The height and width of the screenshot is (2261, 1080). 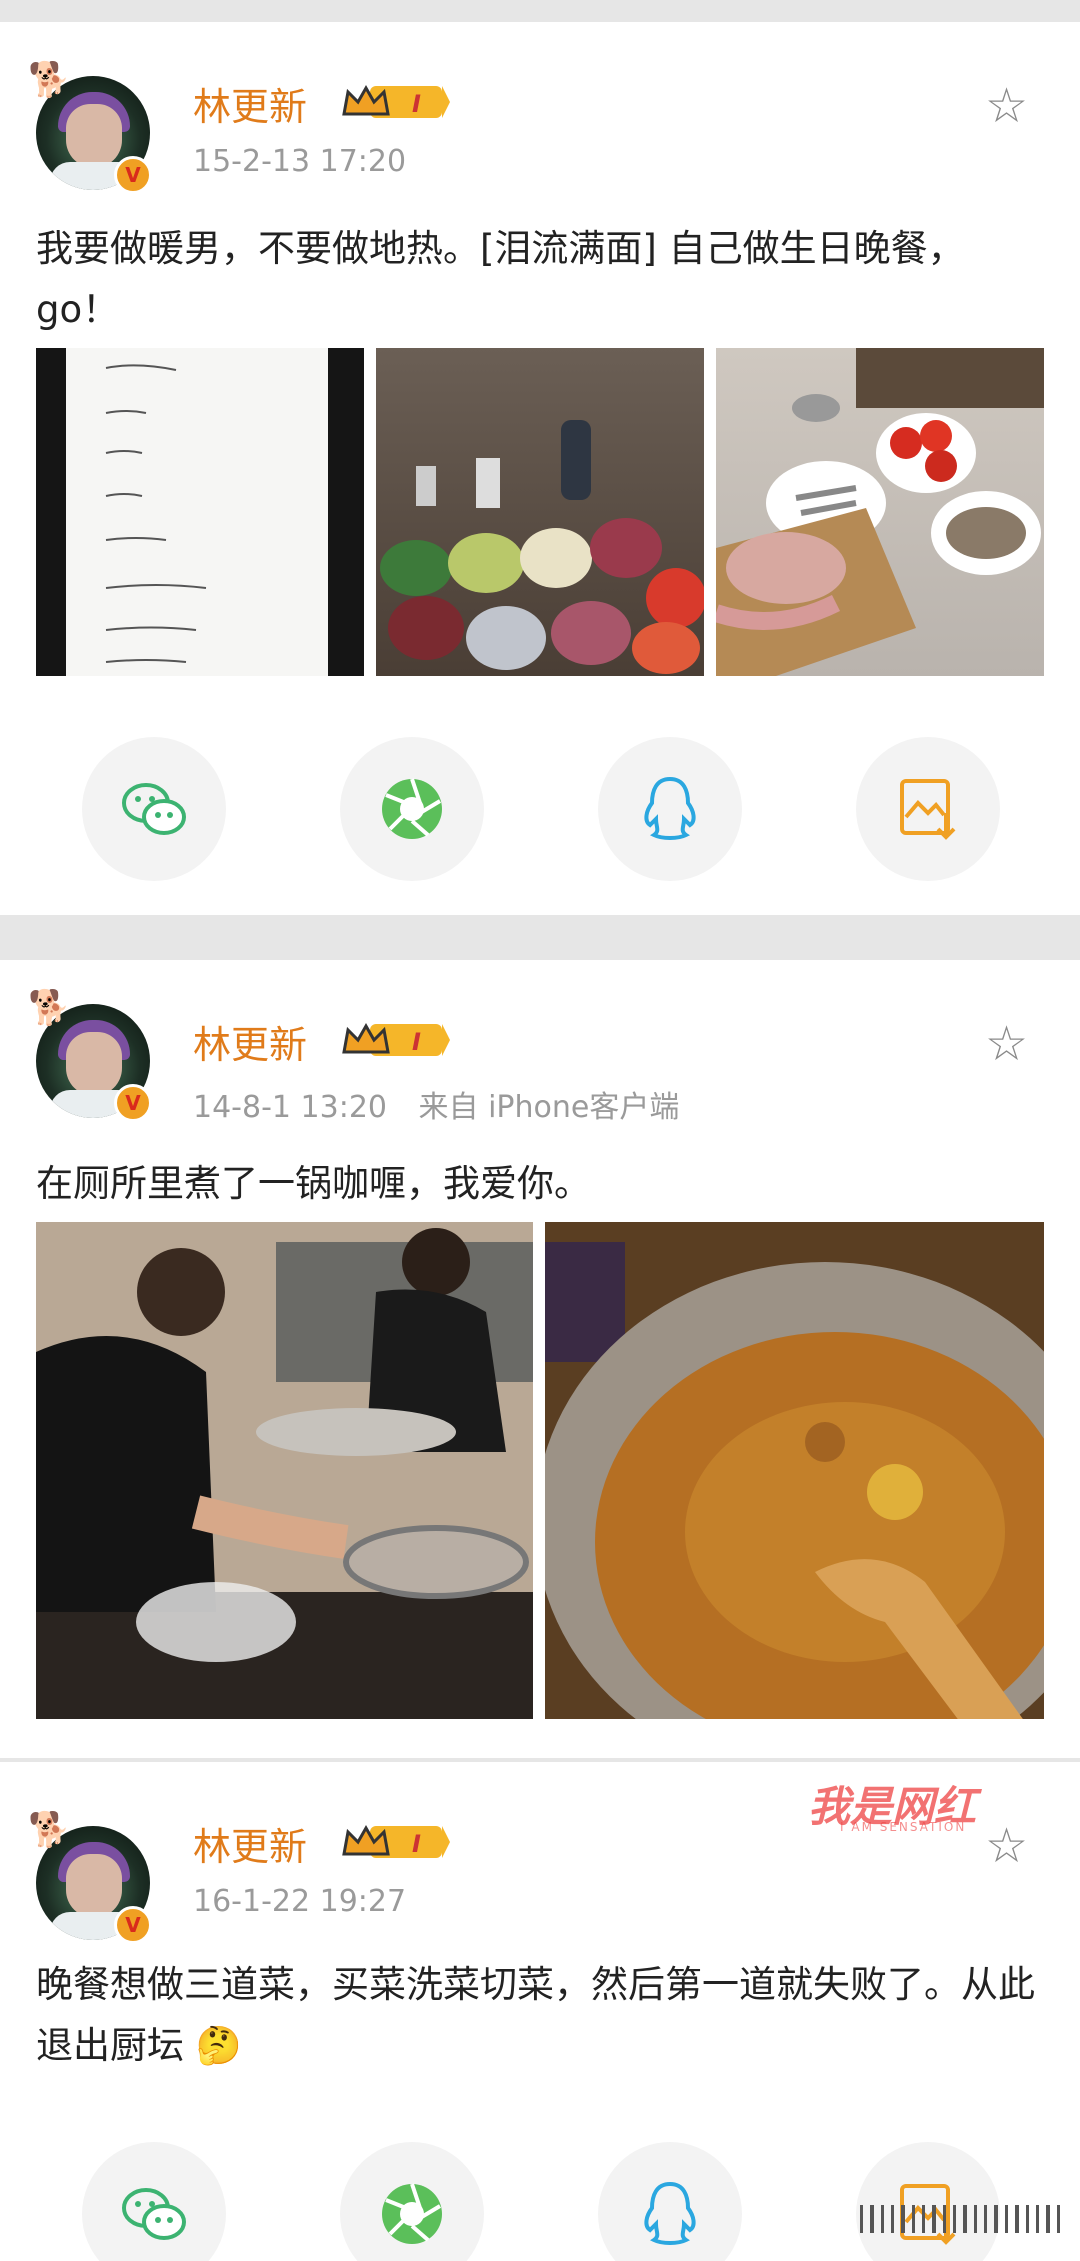 I want to click on post-text: 我要做暖男，不要做地热。[泪流满面] 自己做生日晚餐，go！, so click(x=500, y=279).